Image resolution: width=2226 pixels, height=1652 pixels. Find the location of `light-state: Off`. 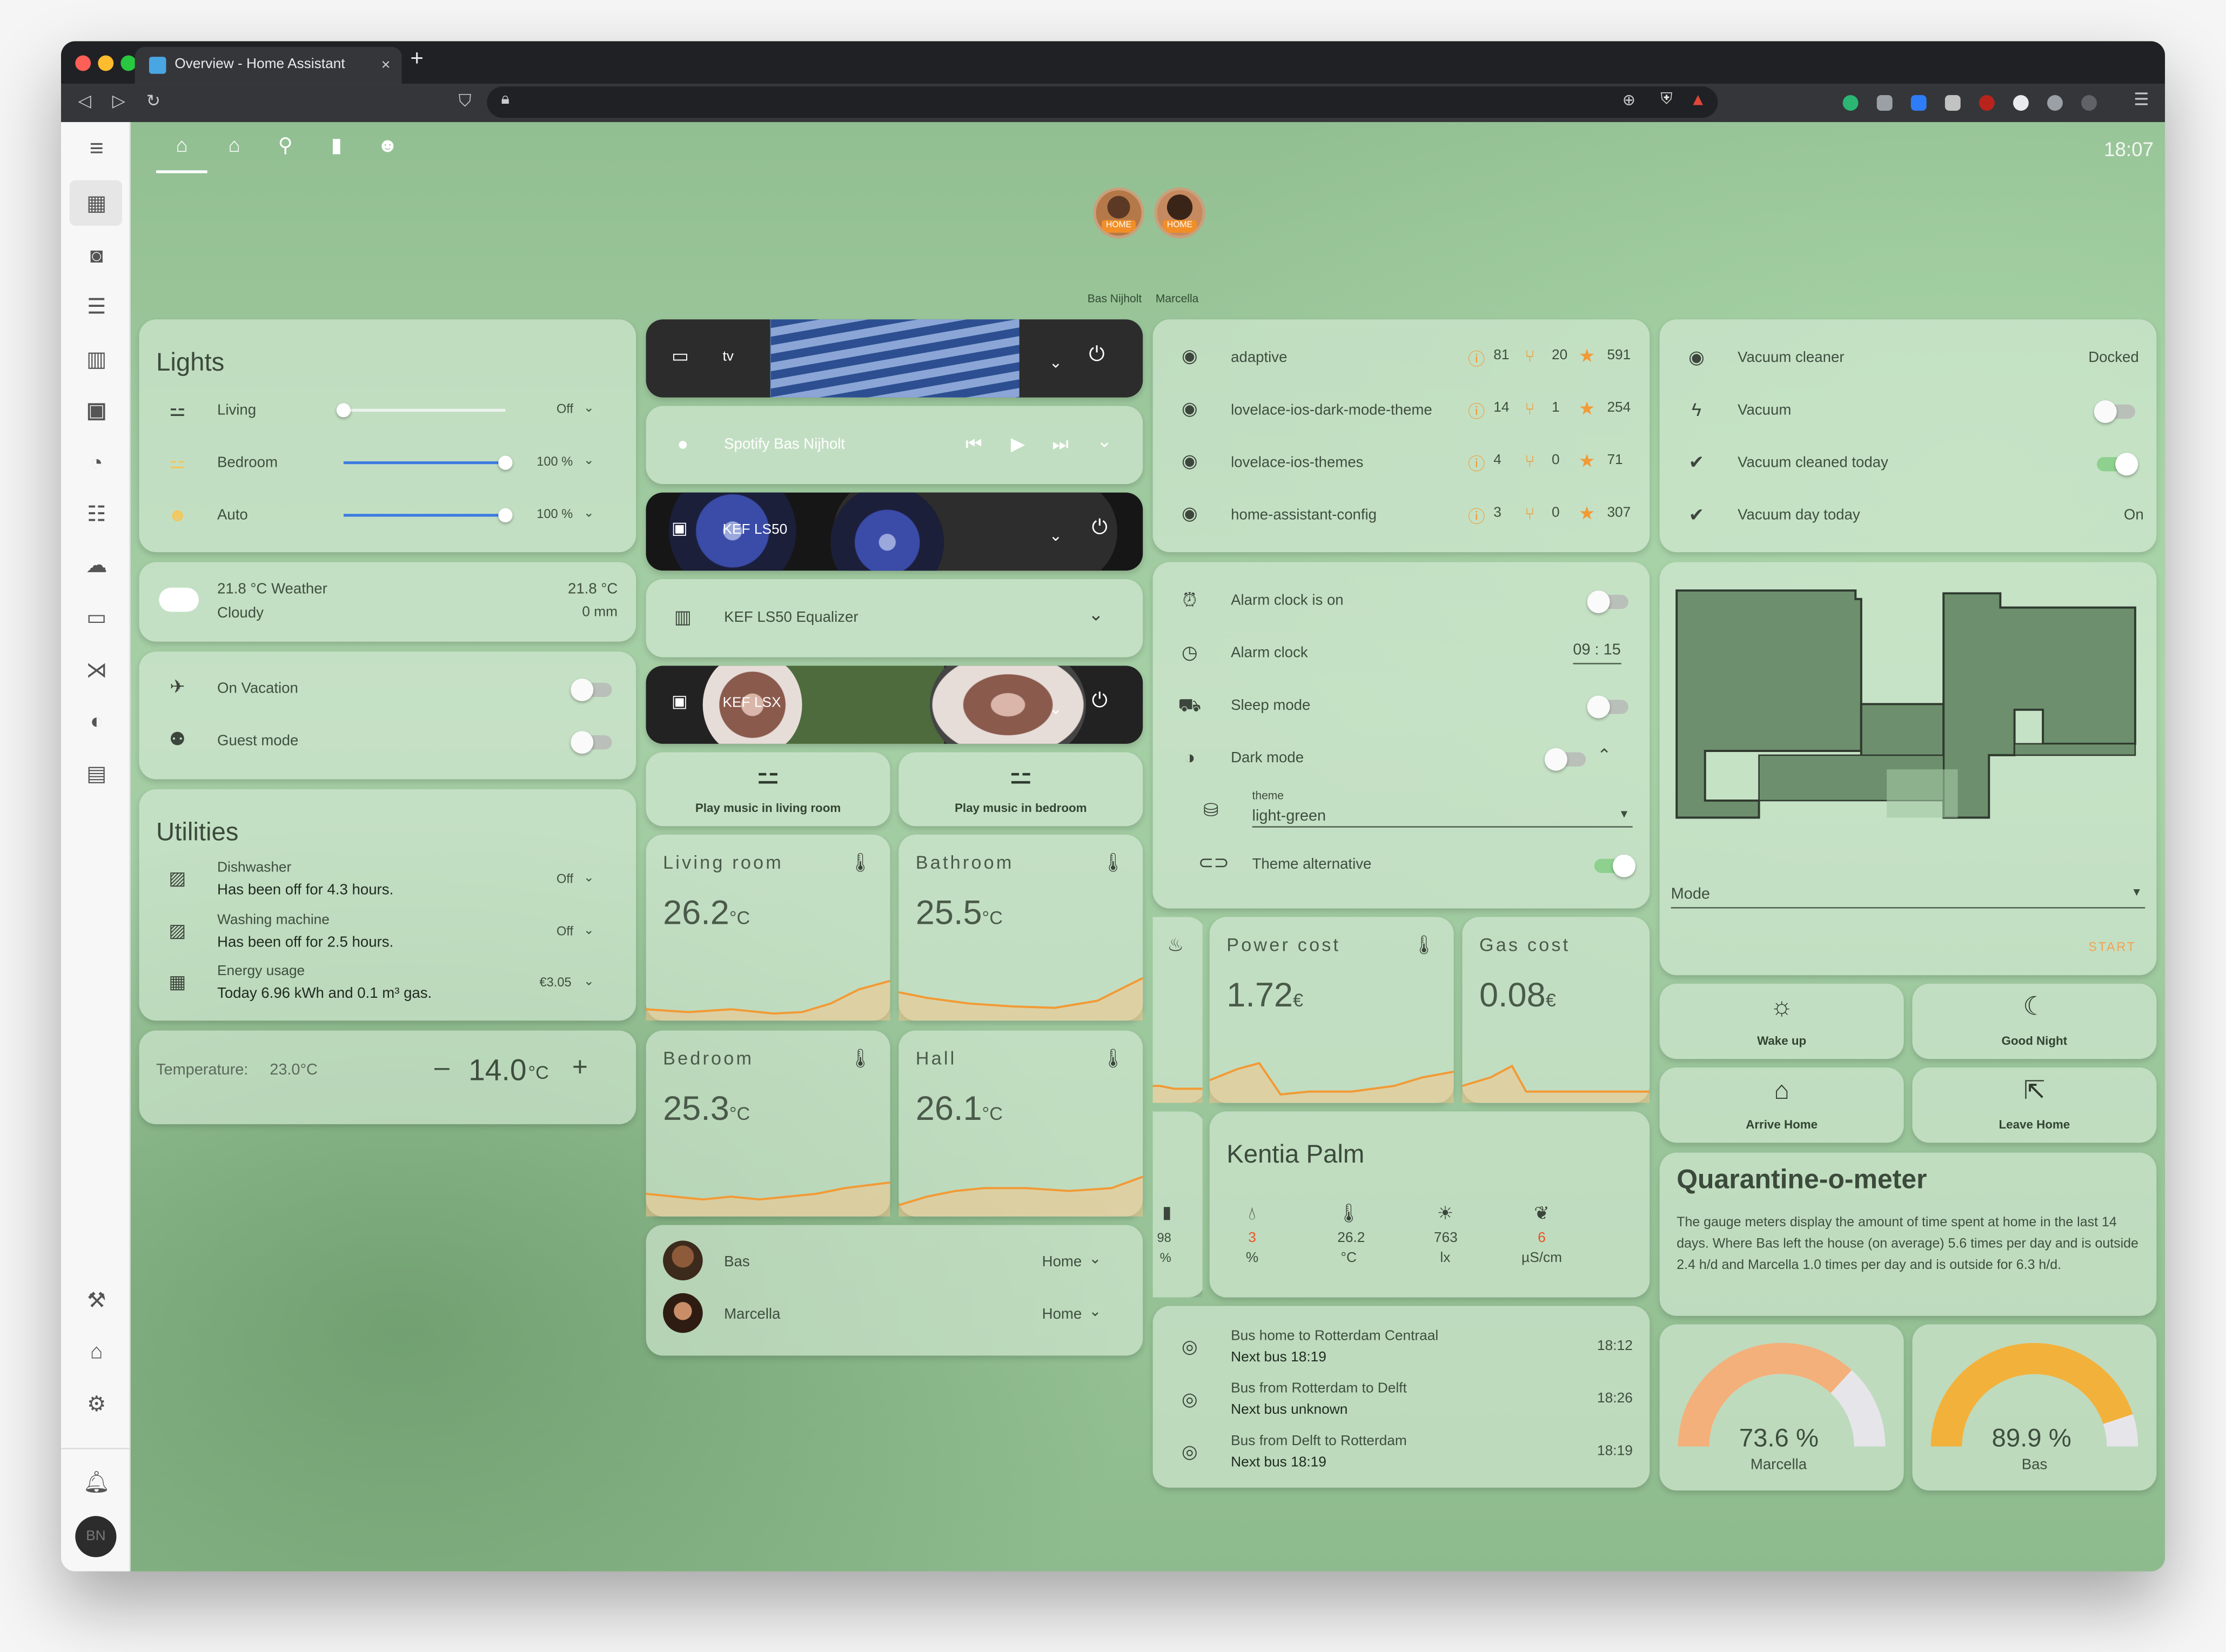

light-state: Off is located at coordinates (565, 409).